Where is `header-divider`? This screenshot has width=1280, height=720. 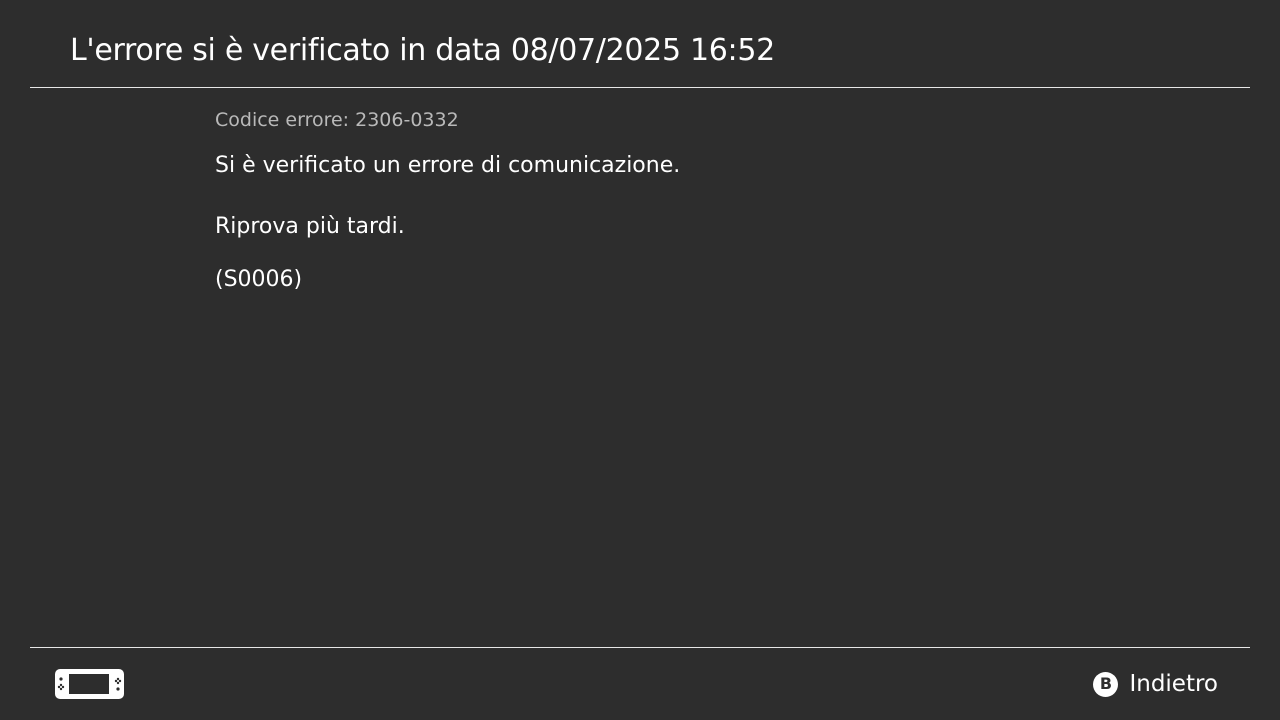 header-divider is located at coordinates (640, 87).